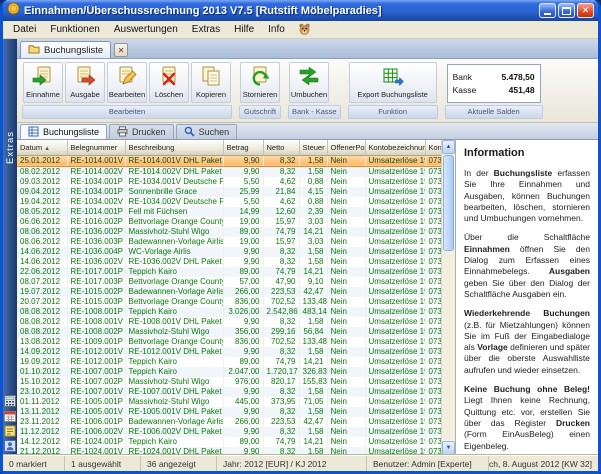  I want to click on bank-label: Bank, so click(462, 77).